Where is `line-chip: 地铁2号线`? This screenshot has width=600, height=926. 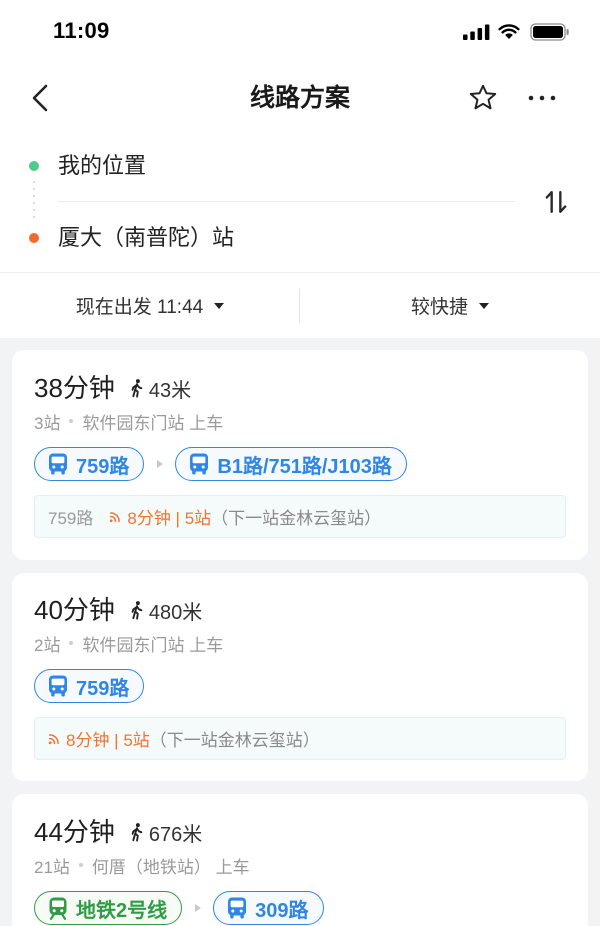
line-chip: 地铁2号线 is located at coordinates (108, 908).